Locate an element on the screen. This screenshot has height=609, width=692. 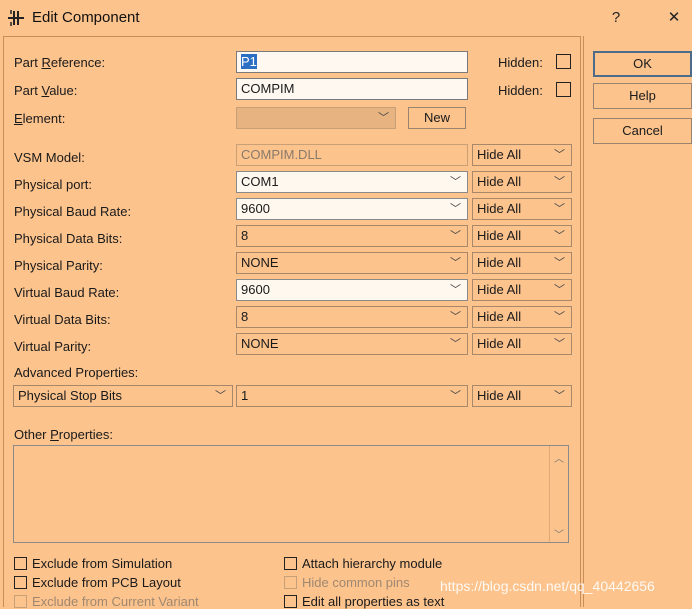
part-reference-hidden-label: Hidden: is located at coordinates (520, 62).